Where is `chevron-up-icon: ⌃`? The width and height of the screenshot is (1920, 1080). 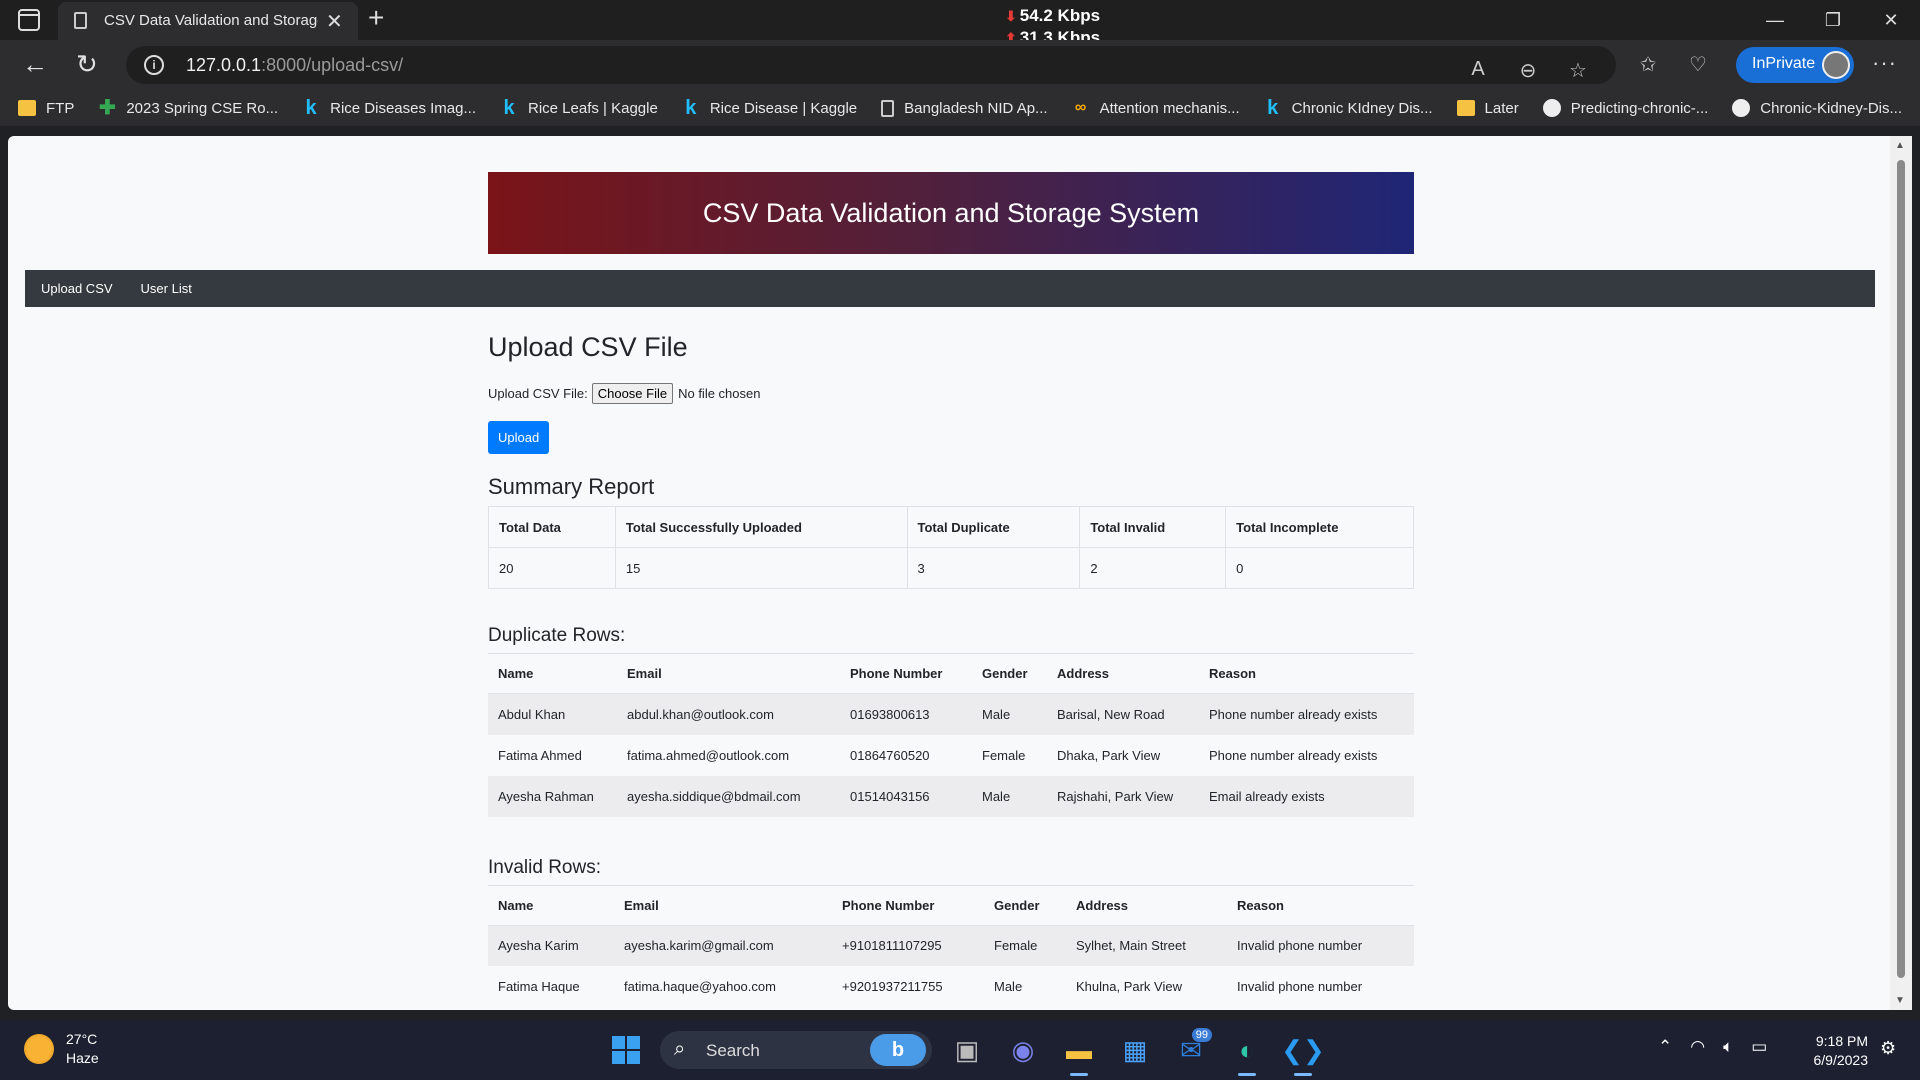
chevron-up-icon: ⌃ is located at coordinates (1665, 1047).